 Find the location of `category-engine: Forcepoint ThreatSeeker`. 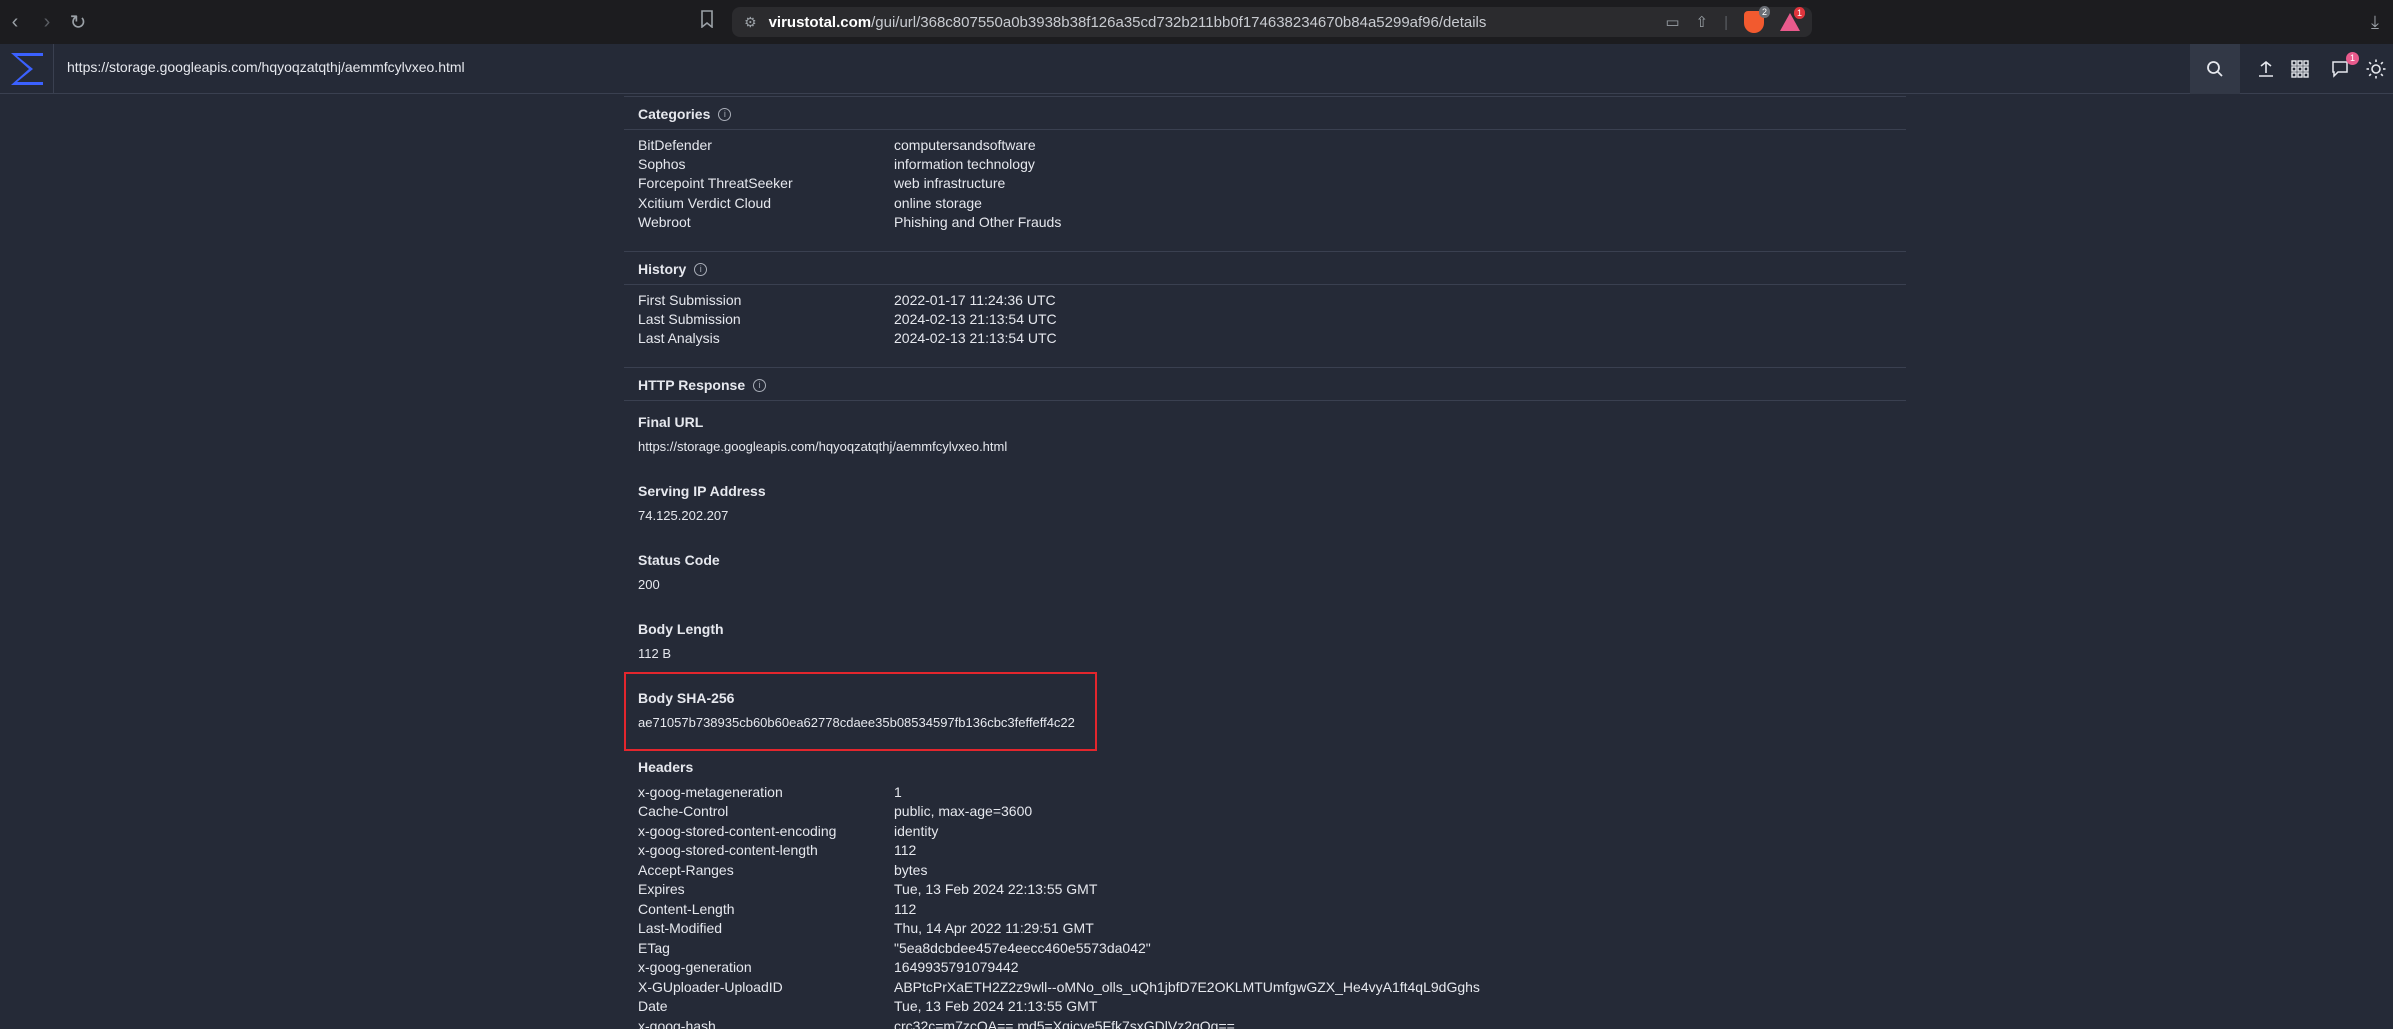

category-engine: Forcepoint ThreatSeeker is located at coordinates (715, 183).